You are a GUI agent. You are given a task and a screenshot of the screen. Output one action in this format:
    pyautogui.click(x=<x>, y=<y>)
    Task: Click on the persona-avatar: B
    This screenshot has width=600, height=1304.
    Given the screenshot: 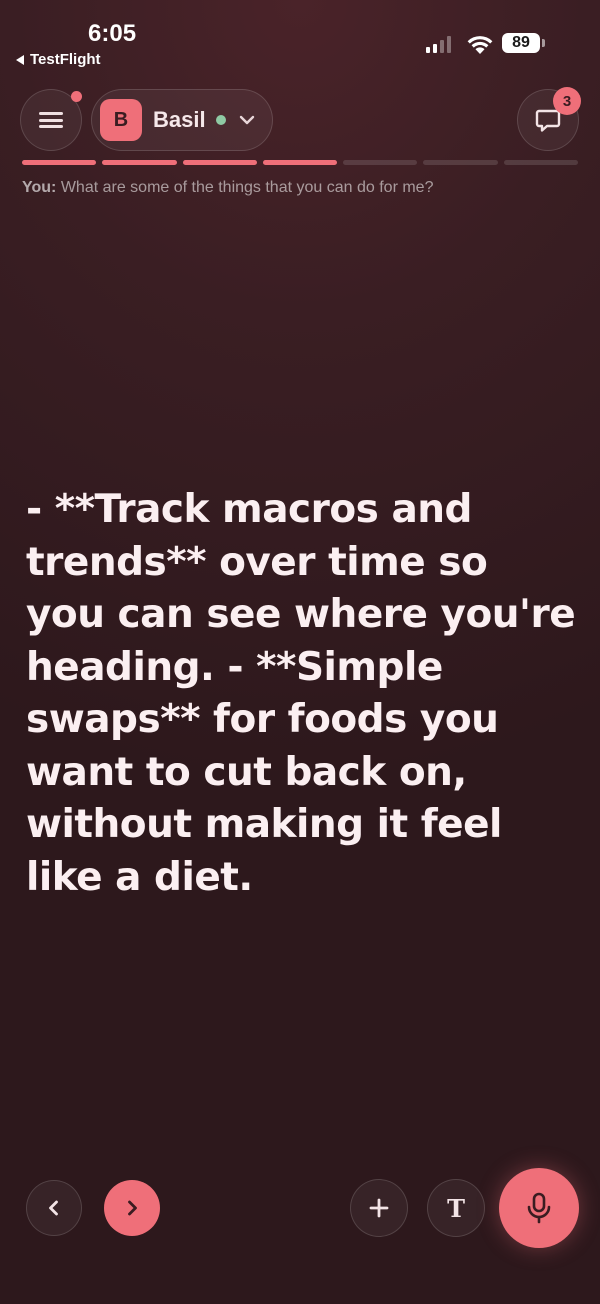 What is the action you would take?
    pyautogui.click(x=121, y=120)
    